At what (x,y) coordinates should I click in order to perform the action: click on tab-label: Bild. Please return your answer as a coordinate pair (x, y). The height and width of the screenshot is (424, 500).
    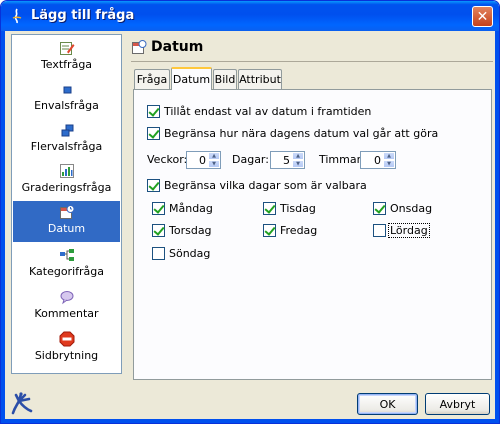
    Looking at the image, I should click on (225, 79).